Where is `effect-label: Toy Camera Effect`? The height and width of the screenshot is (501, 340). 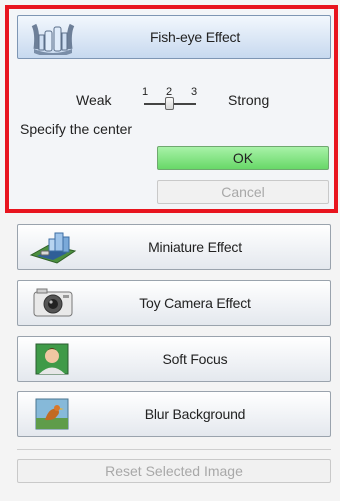
effect-label: Toy Camera Effect is located at coordinates (195, 303).